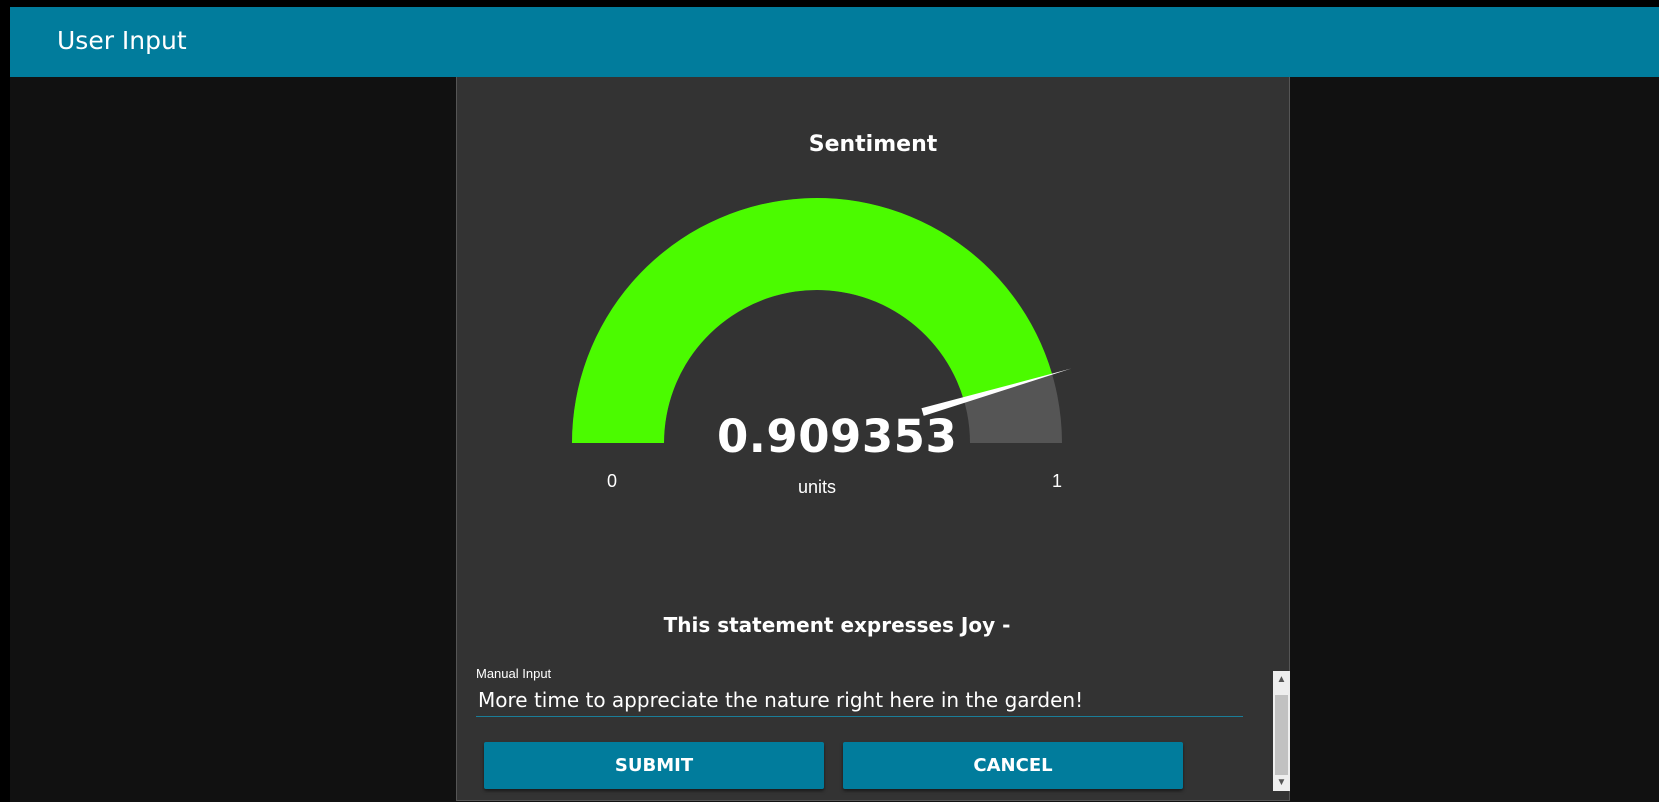  Describe the element at coordinates (612, 481) in the screenshot. I see `gauge-min-label: 0` at that location.